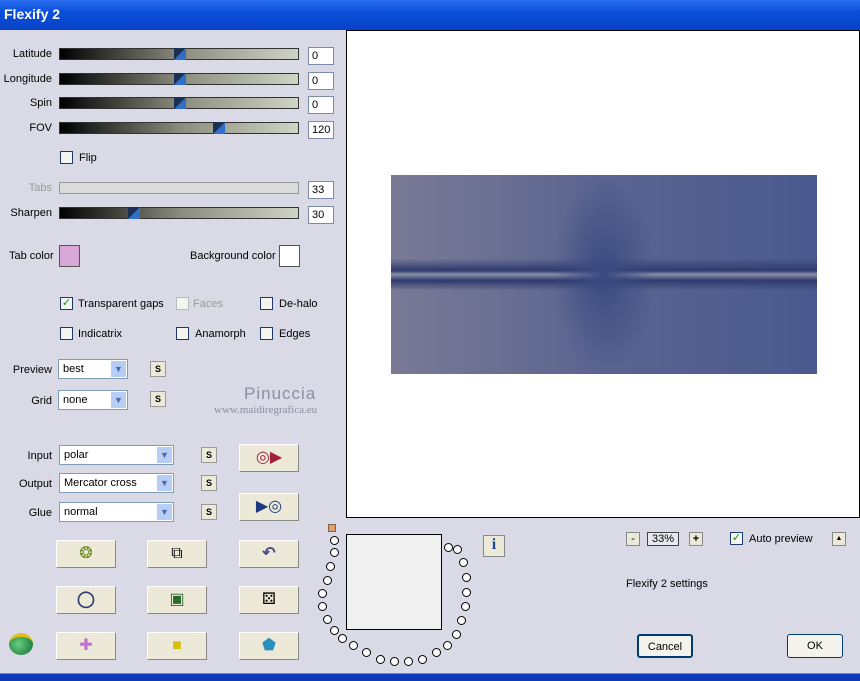 This screenshot has width=860, height=681. I want to click on tabs-value-field: 33, so click(321, 190).